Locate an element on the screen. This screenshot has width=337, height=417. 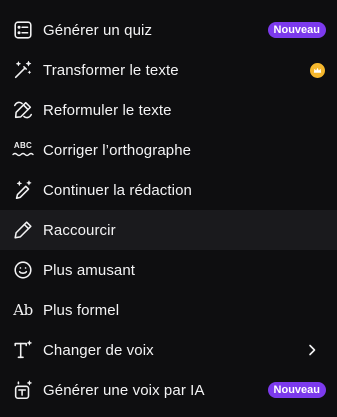
ab-icon-text: Ab is located at coordinates (23, 310).